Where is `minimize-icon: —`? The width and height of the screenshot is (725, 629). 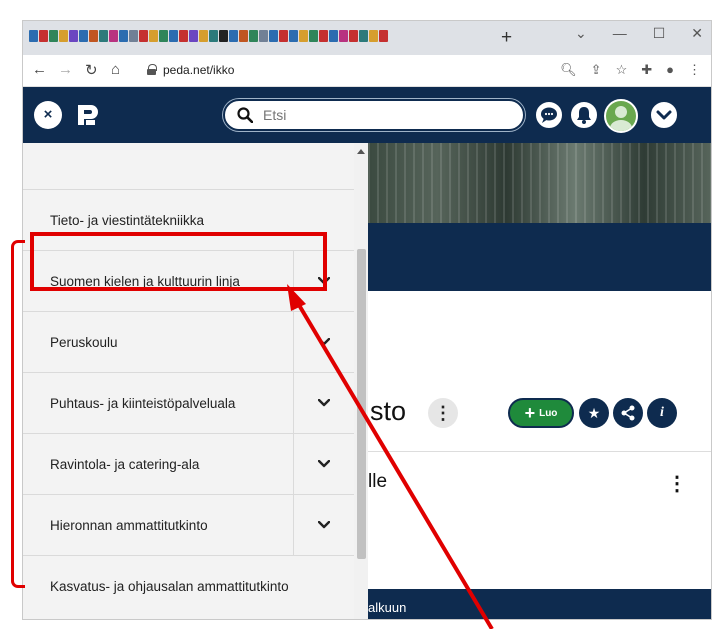
minimize-icon: — is located at coordinates (620, 33).